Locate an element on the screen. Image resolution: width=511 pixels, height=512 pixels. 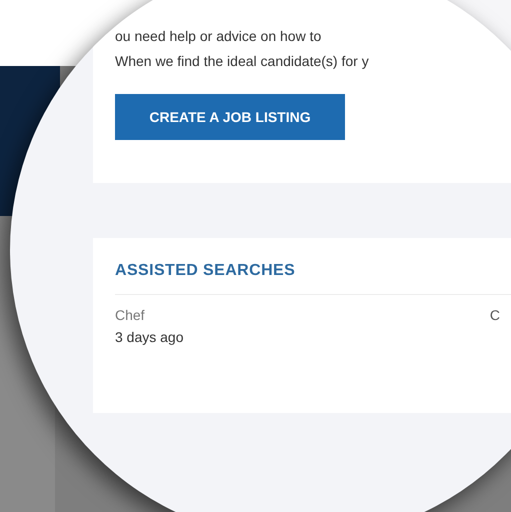
search-time: 3 days ago is located at coordinates (149, 337).